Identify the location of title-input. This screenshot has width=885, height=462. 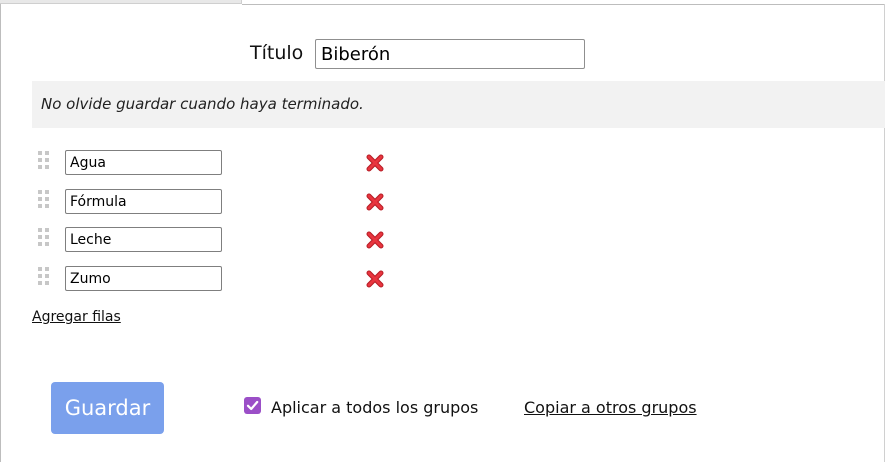
(450, 54).